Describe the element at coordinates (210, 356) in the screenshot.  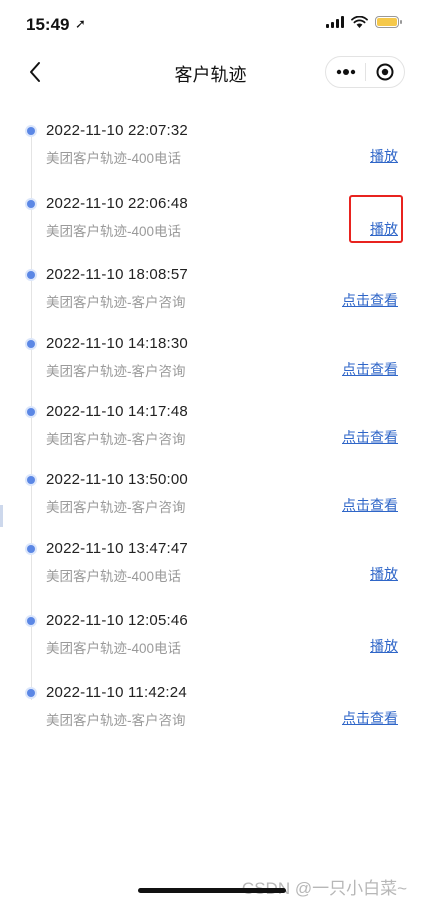
I see `timeline-item: 2022-11-10 14:18:30 美团客户轨迹-客户咨询 点击查看` at that location.